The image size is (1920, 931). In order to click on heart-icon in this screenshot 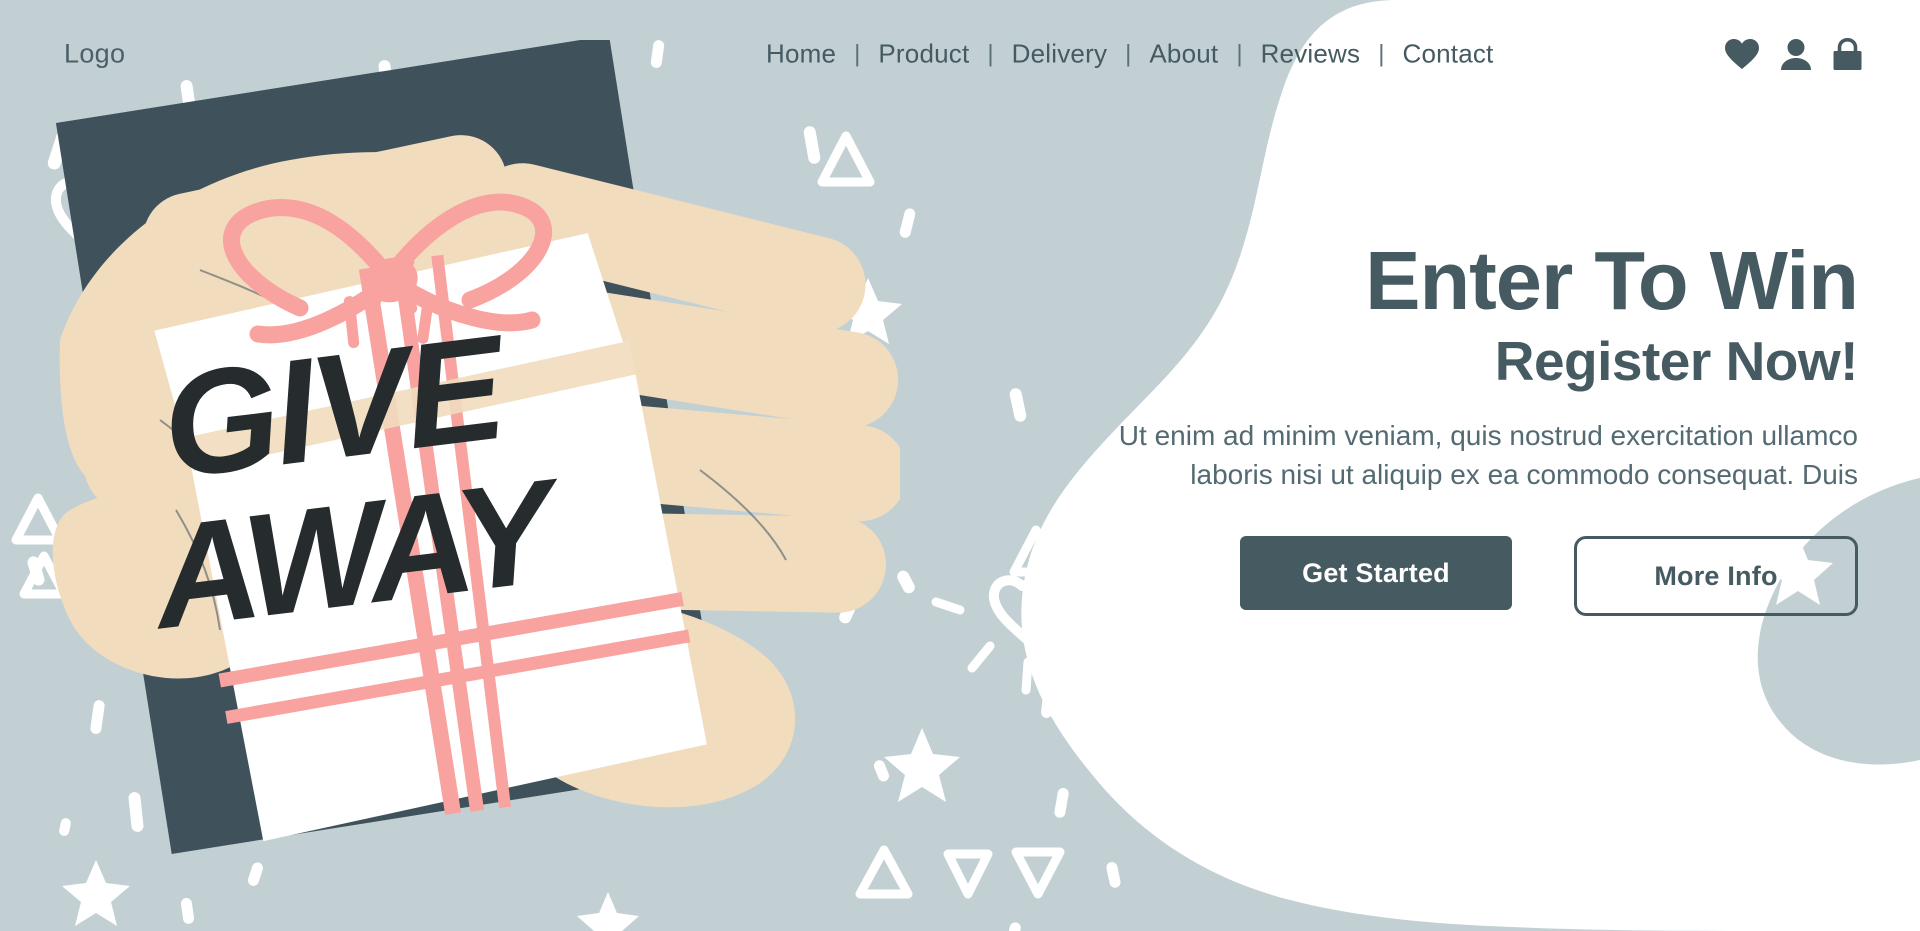, I will do `click(1742, 54)`.